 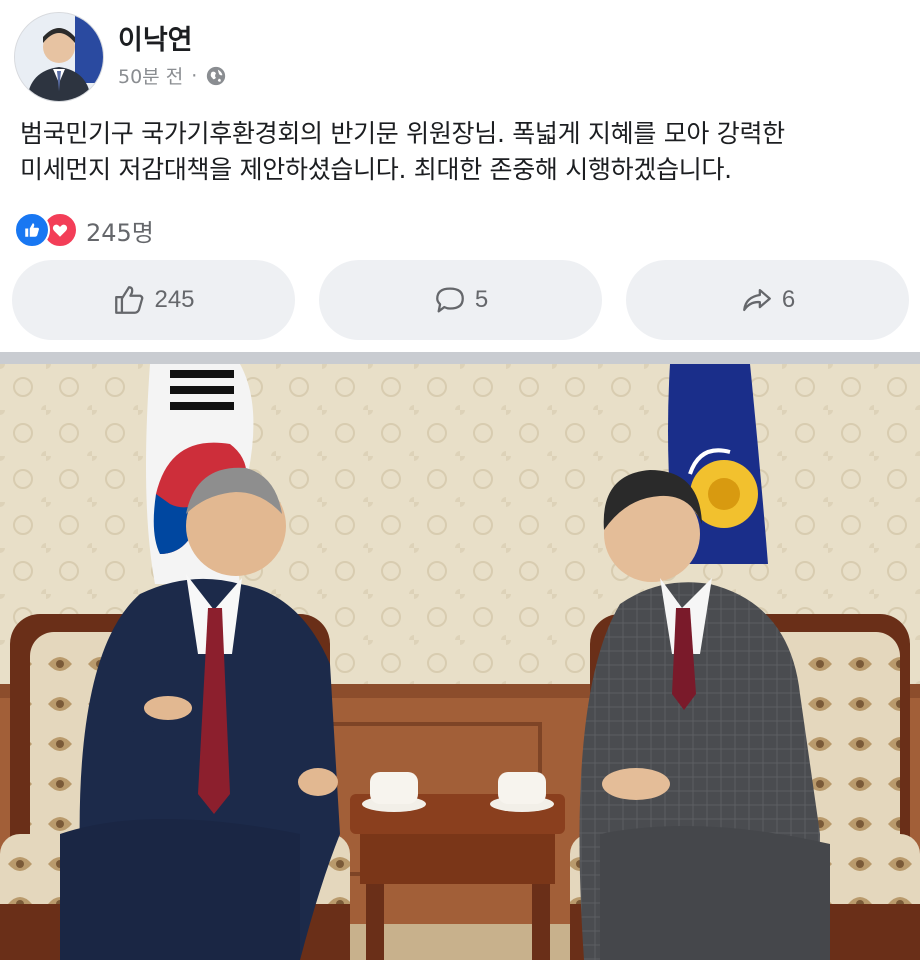 I want to click on share-icon, so click(x=756, y=300).